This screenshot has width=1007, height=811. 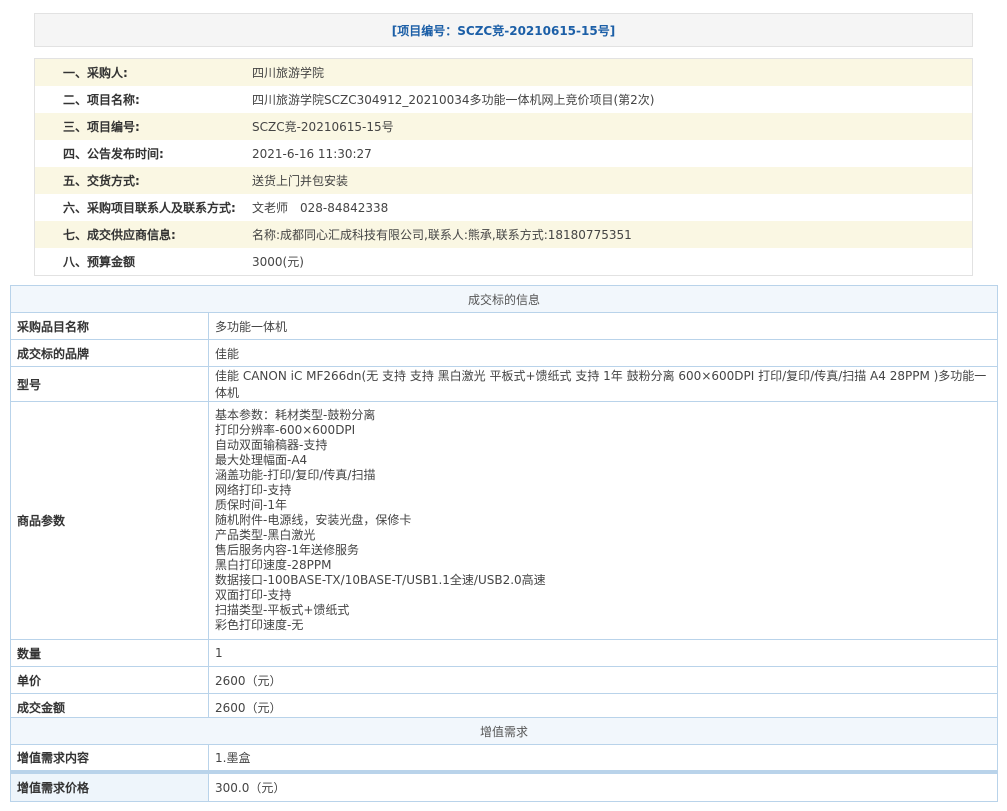 I want to click on value-add-content-value: 1.墨盒, so click(x=603, y=758).